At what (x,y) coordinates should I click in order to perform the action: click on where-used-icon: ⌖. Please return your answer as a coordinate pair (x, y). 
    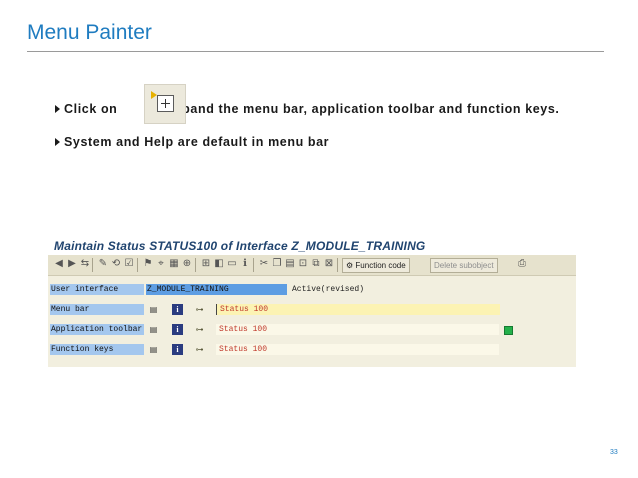
    Looking at the image, I should click on (161, 264).